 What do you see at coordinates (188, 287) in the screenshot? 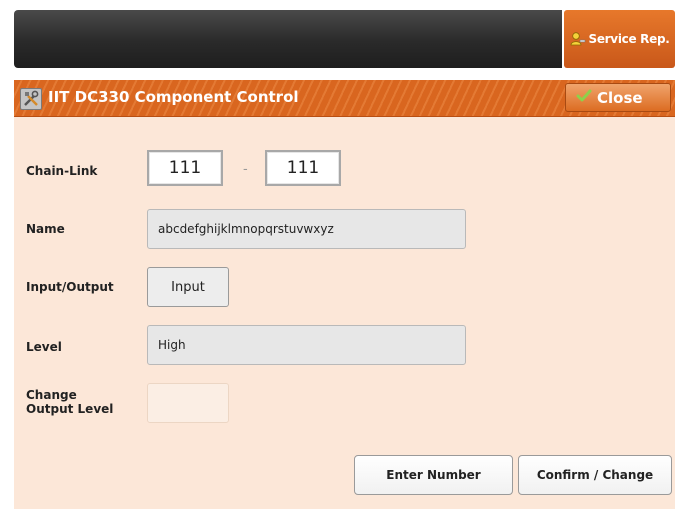
I see `input-output-button: Input` at bounding box center [188, 287].